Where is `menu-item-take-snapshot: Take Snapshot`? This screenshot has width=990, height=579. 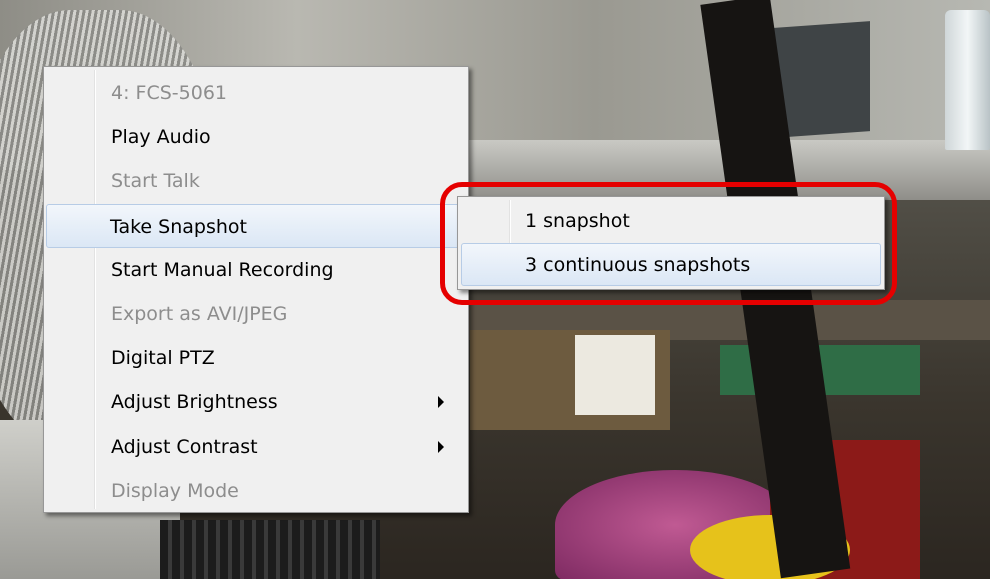 menu-item-take-snapshot: Take Snapshot is located at coordinates (256, 225).